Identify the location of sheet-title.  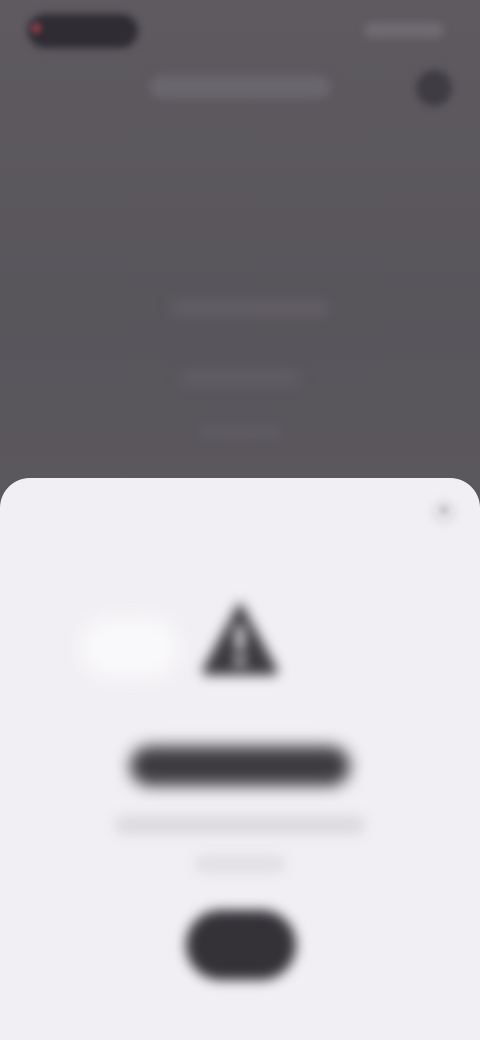
(240, 766).